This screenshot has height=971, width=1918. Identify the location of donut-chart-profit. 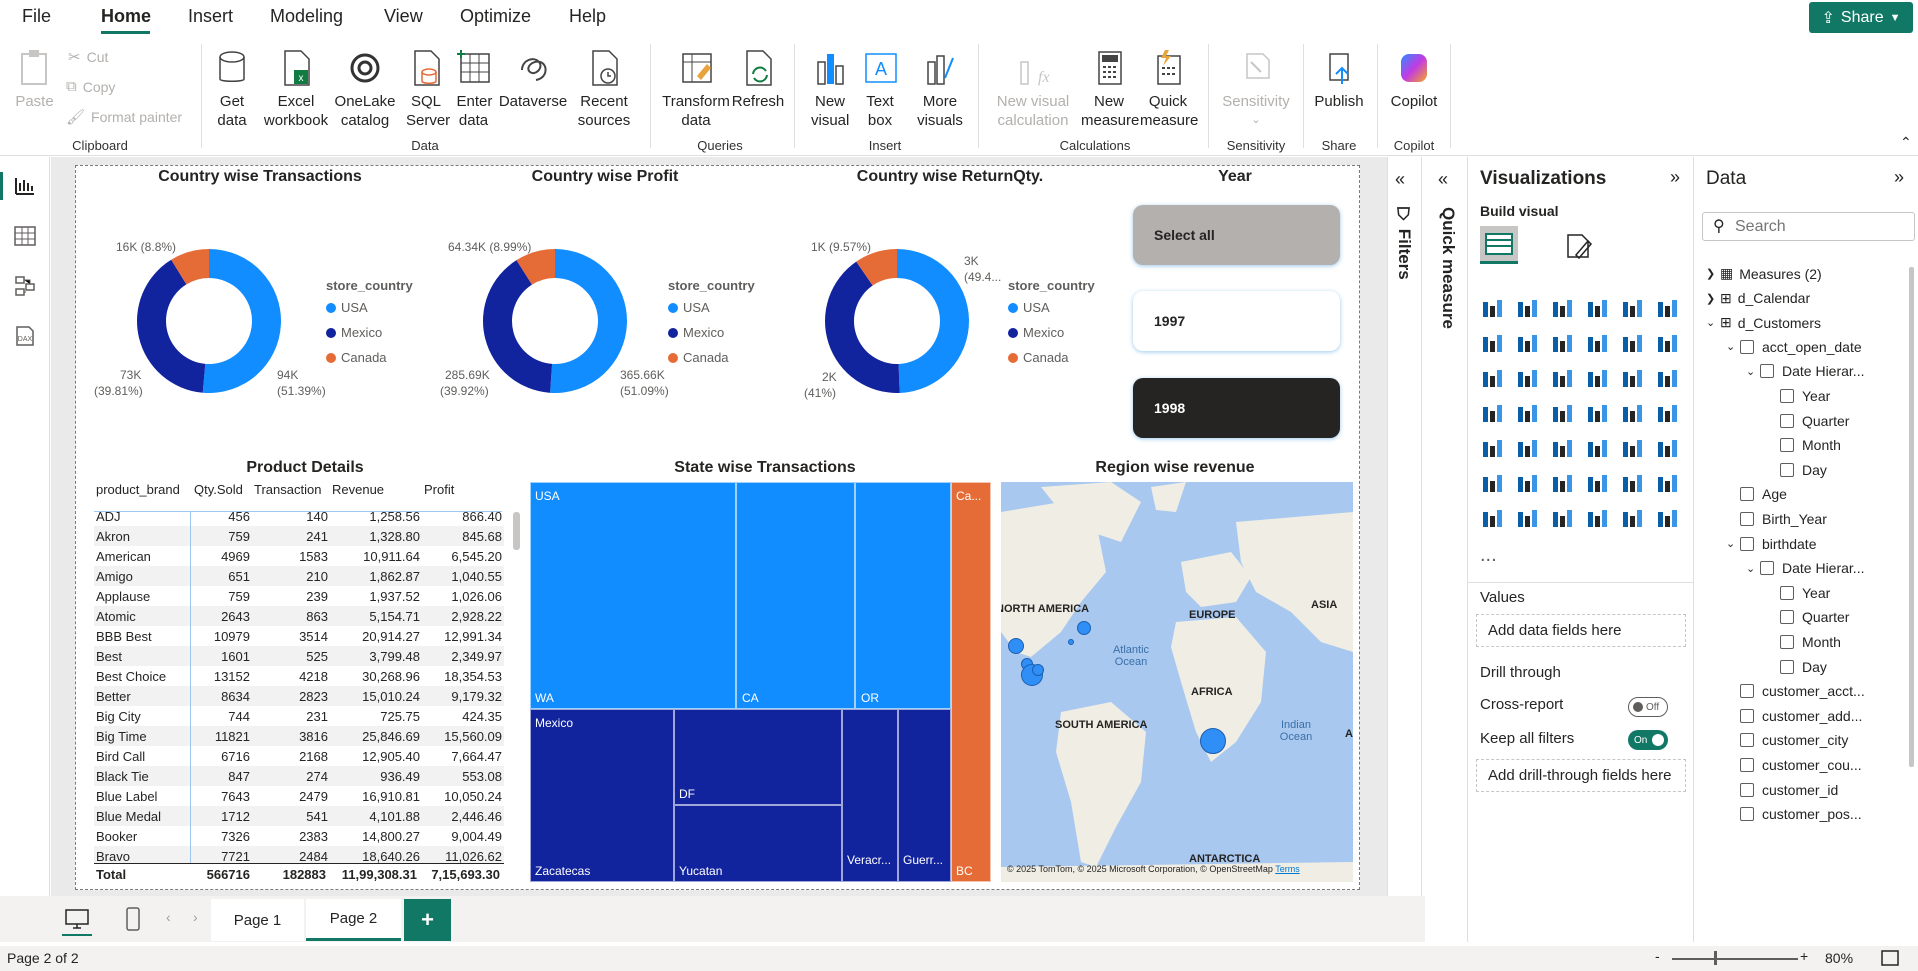
(555, 321).